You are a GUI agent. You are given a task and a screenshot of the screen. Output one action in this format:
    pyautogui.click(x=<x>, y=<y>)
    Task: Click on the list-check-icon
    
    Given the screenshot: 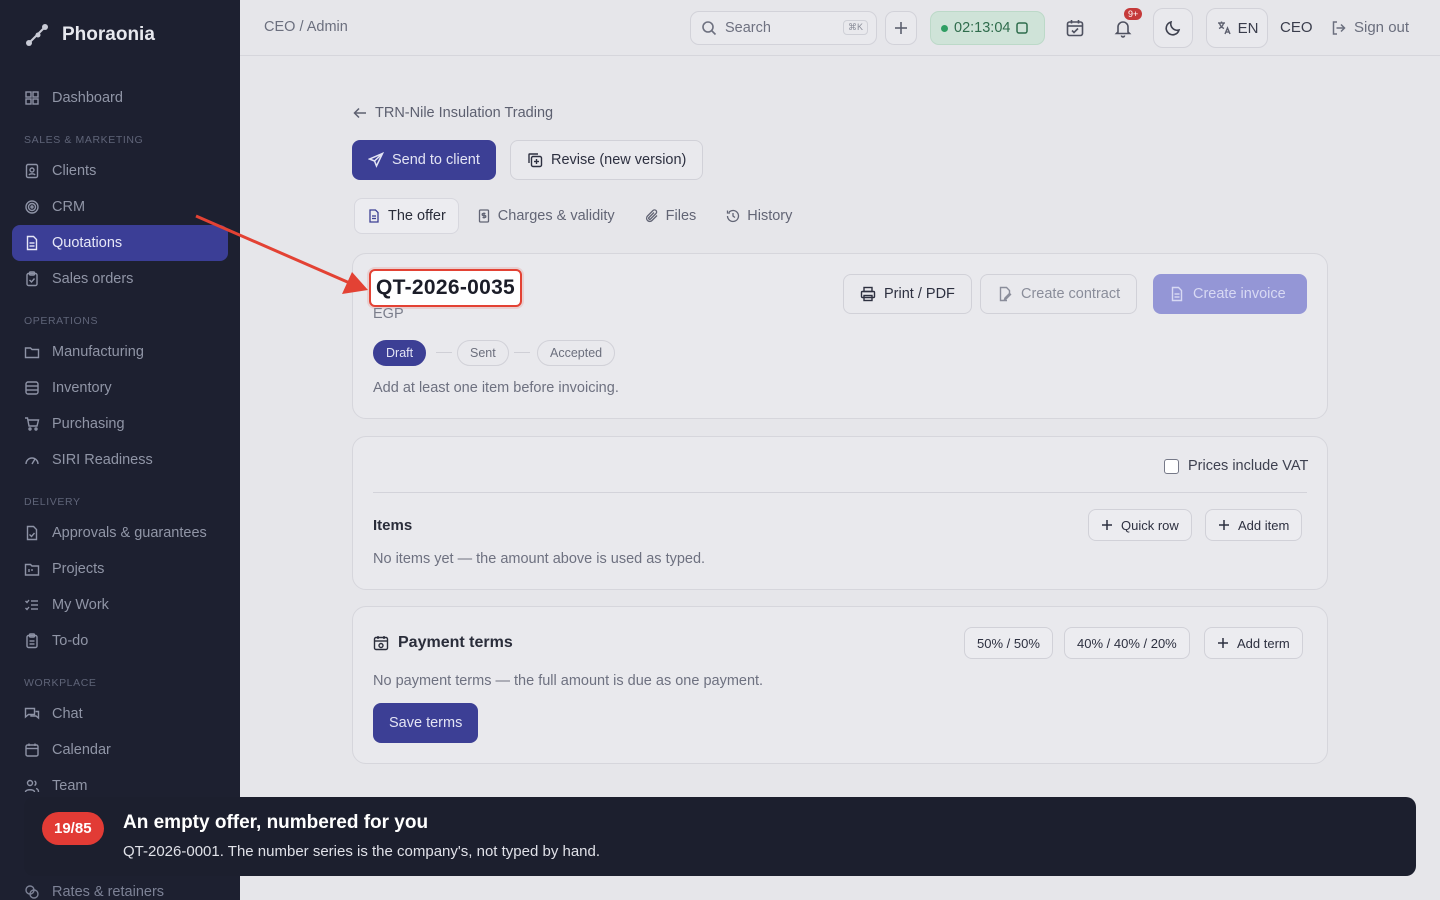 What is the action you would take?
    pyautogui.click(x=32, y=605)
    